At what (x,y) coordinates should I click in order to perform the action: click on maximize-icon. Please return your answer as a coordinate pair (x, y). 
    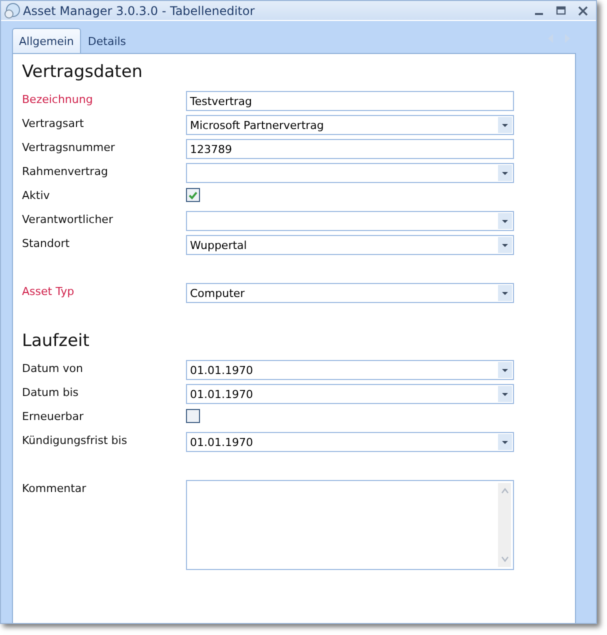
    Looking at the image, I should click on (561, 11).